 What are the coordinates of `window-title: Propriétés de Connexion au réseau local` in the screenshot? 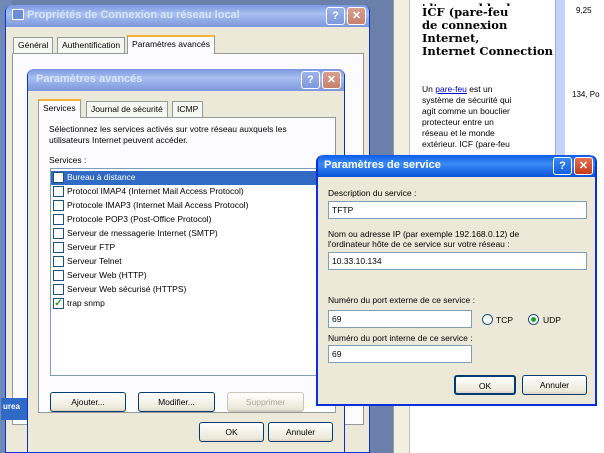 It's located at (133, 15).